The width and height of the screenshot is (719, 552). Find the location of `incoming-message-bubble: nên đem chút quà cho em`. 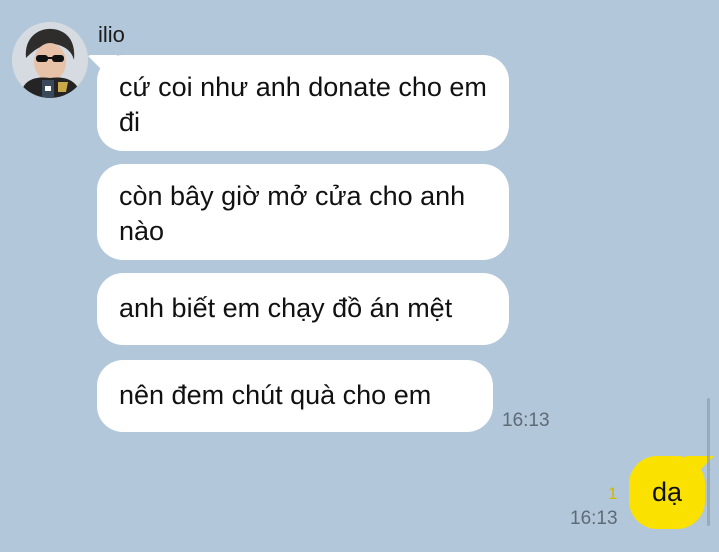

incoming-message-bubble: nên đem chút quà cho em is located at coordinates (295, 396).